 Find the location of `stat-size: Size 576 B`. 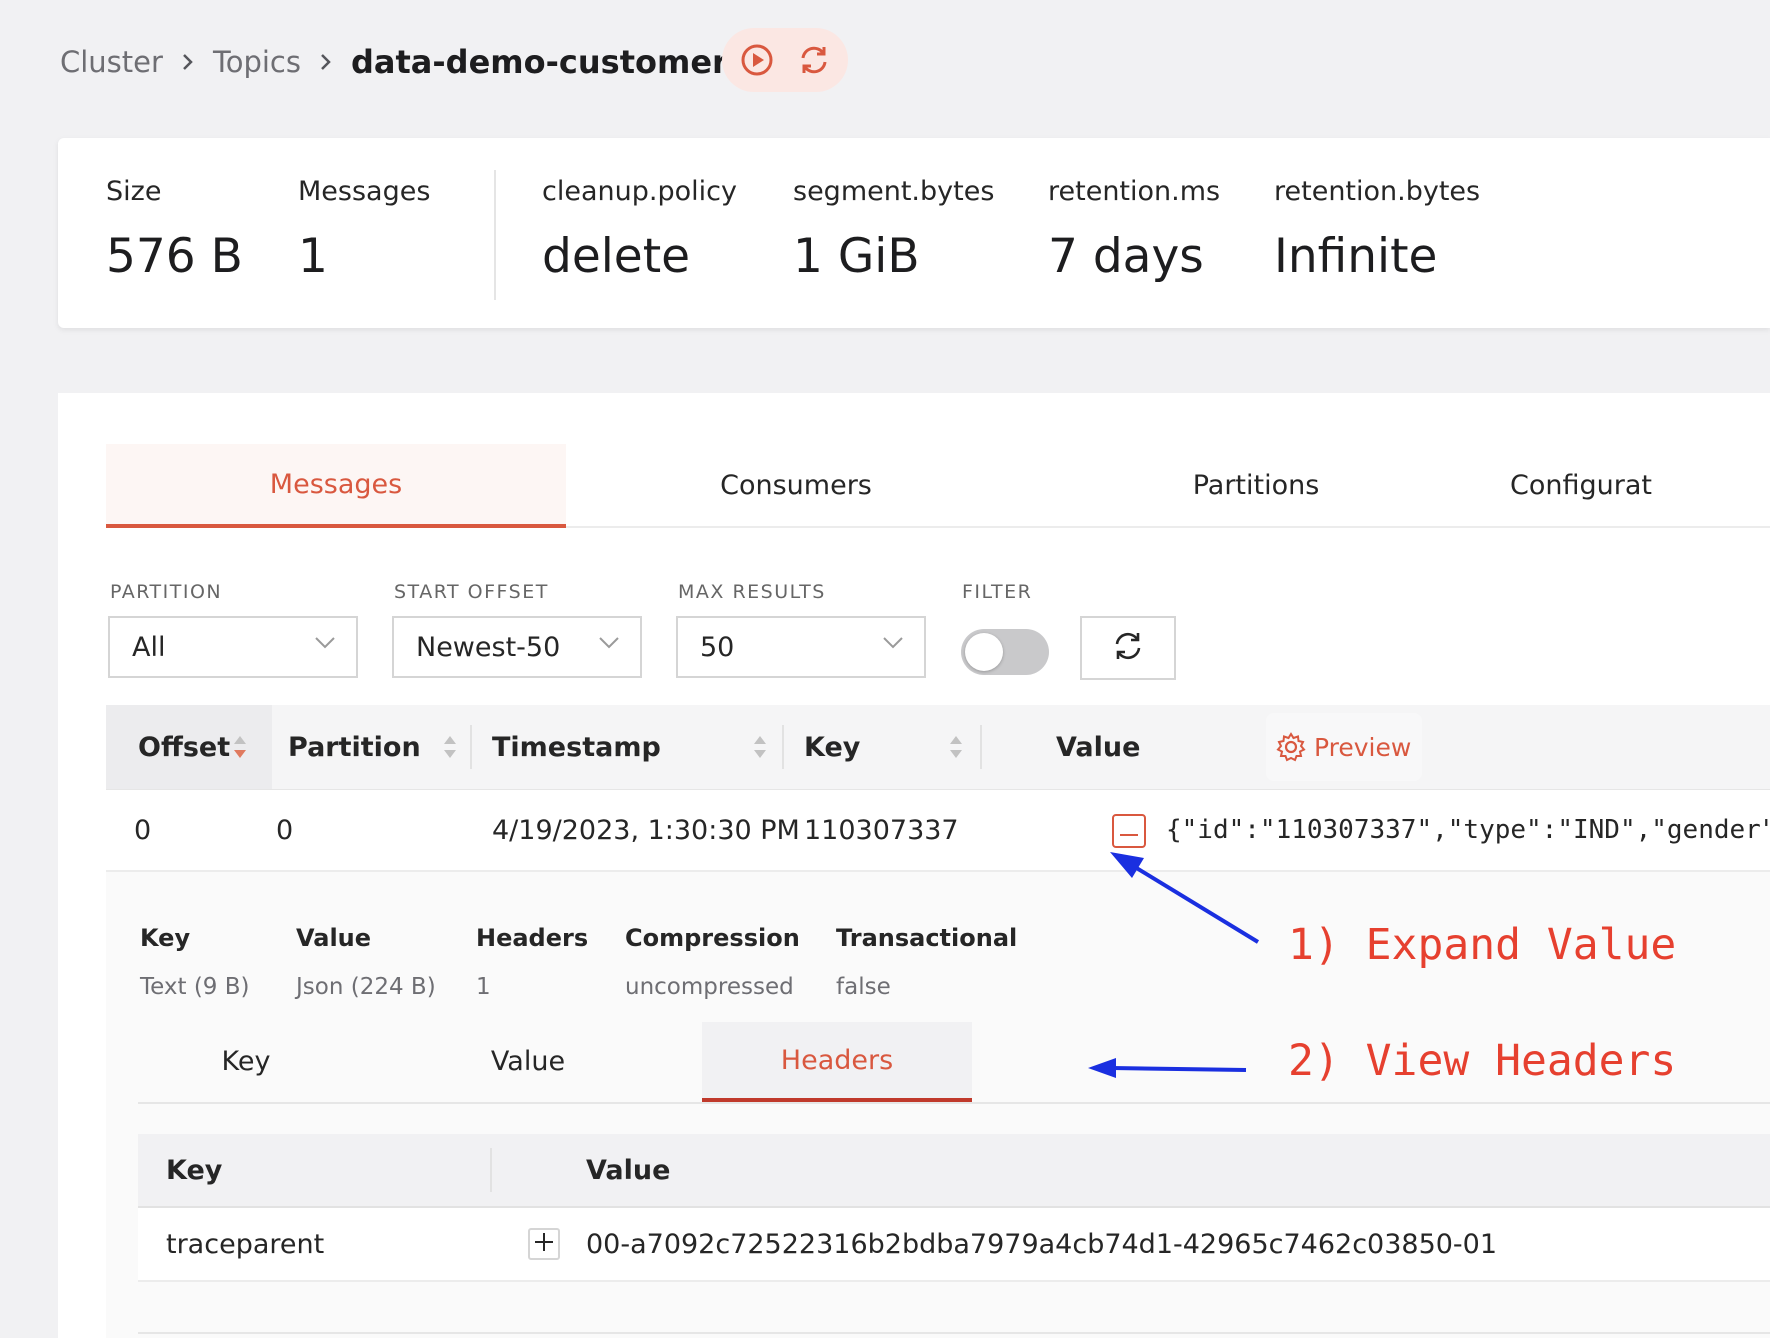

stat-size: Size 576 B is located at coordinates (174, 230).